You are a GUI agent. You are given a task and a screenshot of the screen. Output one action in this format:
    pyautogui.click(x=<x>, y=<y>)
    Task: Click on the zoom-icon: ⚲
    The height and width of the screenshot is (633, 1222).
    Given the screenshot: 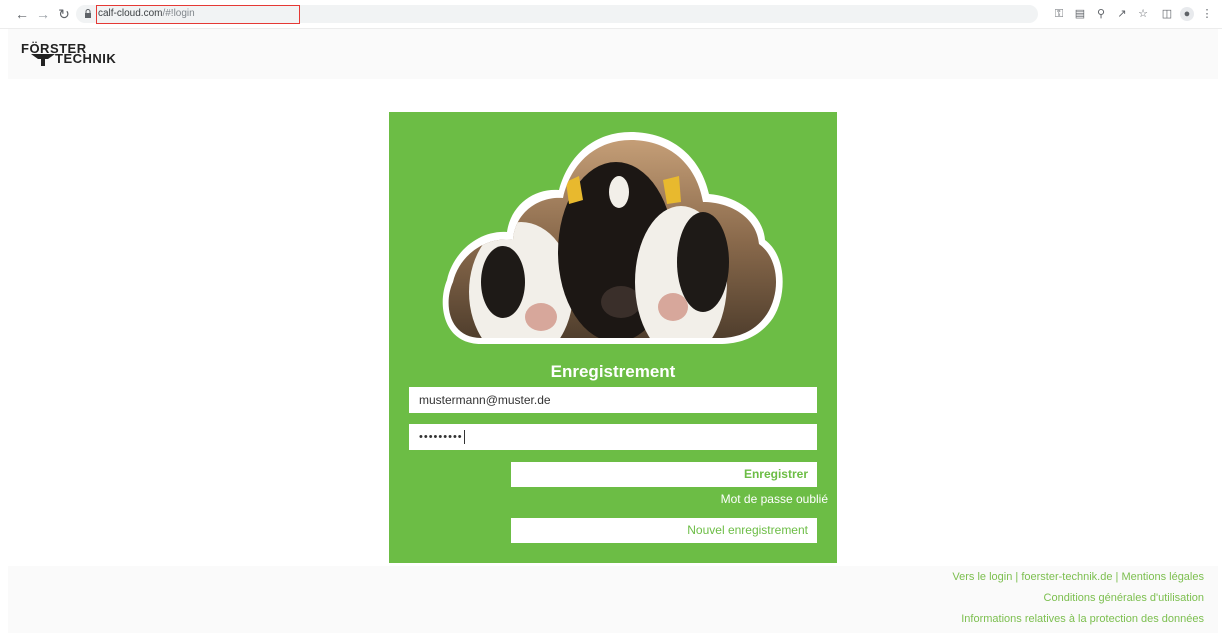 What is the action you would take?
    pyautogui.click(x=1101, y=14)
    